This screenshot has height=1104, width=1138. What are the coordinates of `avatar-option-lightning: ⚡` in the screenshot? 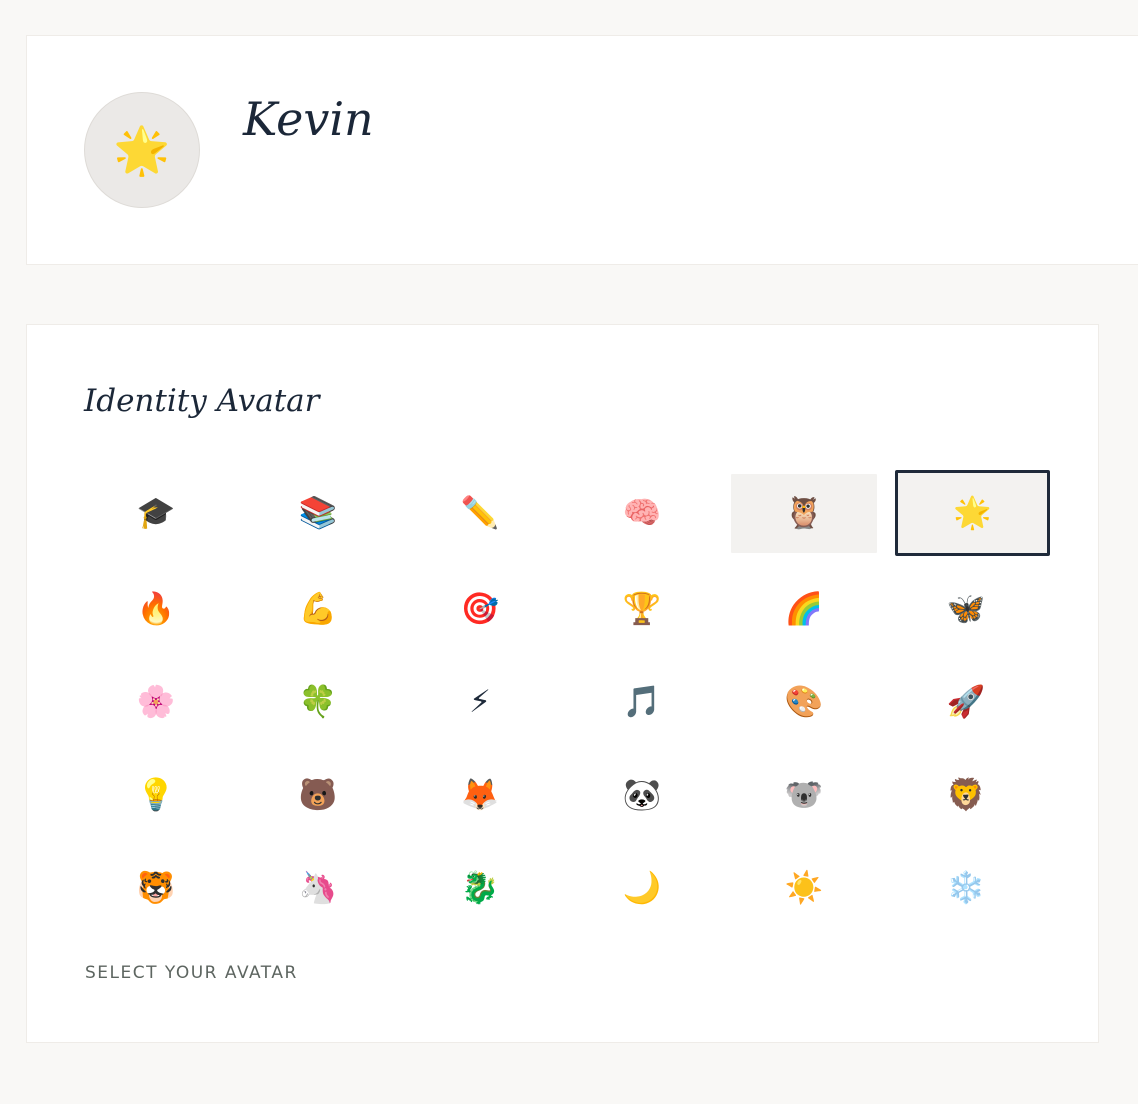 It's located at (480, 702).